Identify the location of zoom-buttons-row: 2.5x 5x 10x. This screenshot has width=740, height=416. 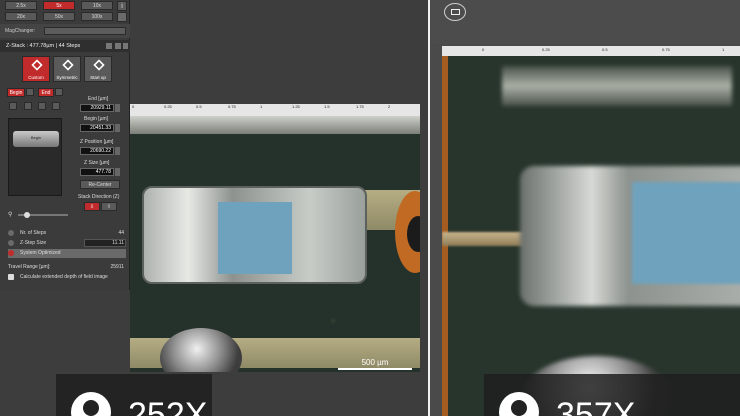
(59, 6).